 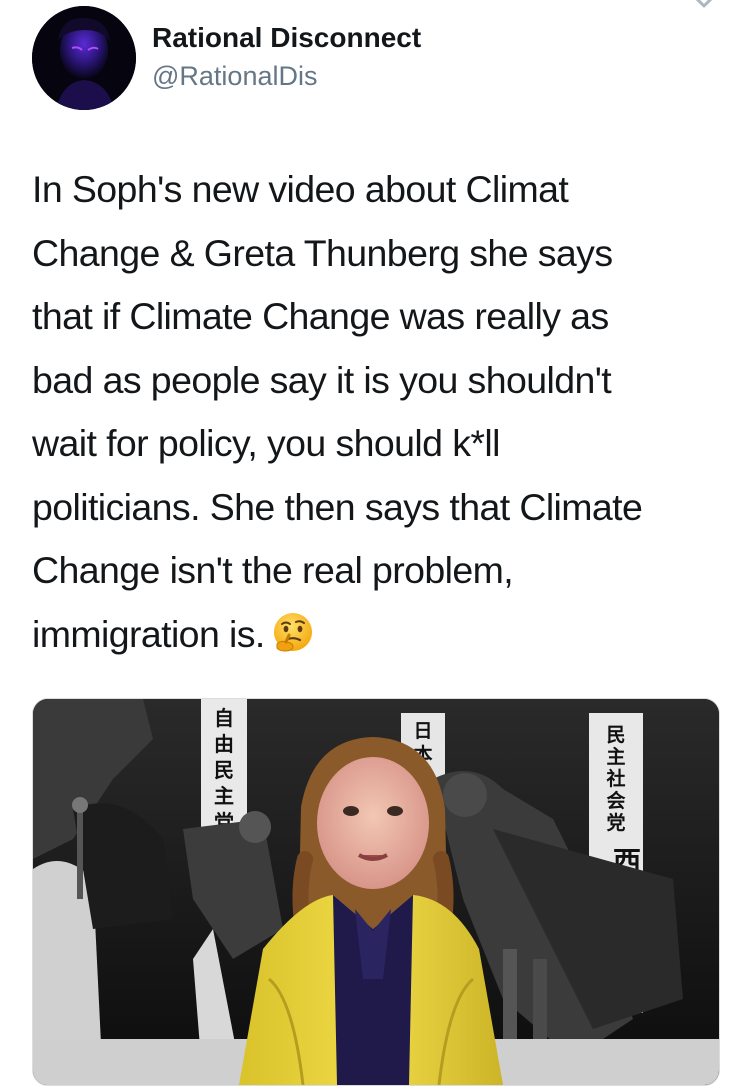 I want to click on banner-left-char: 自, so click(x=224, y=718).